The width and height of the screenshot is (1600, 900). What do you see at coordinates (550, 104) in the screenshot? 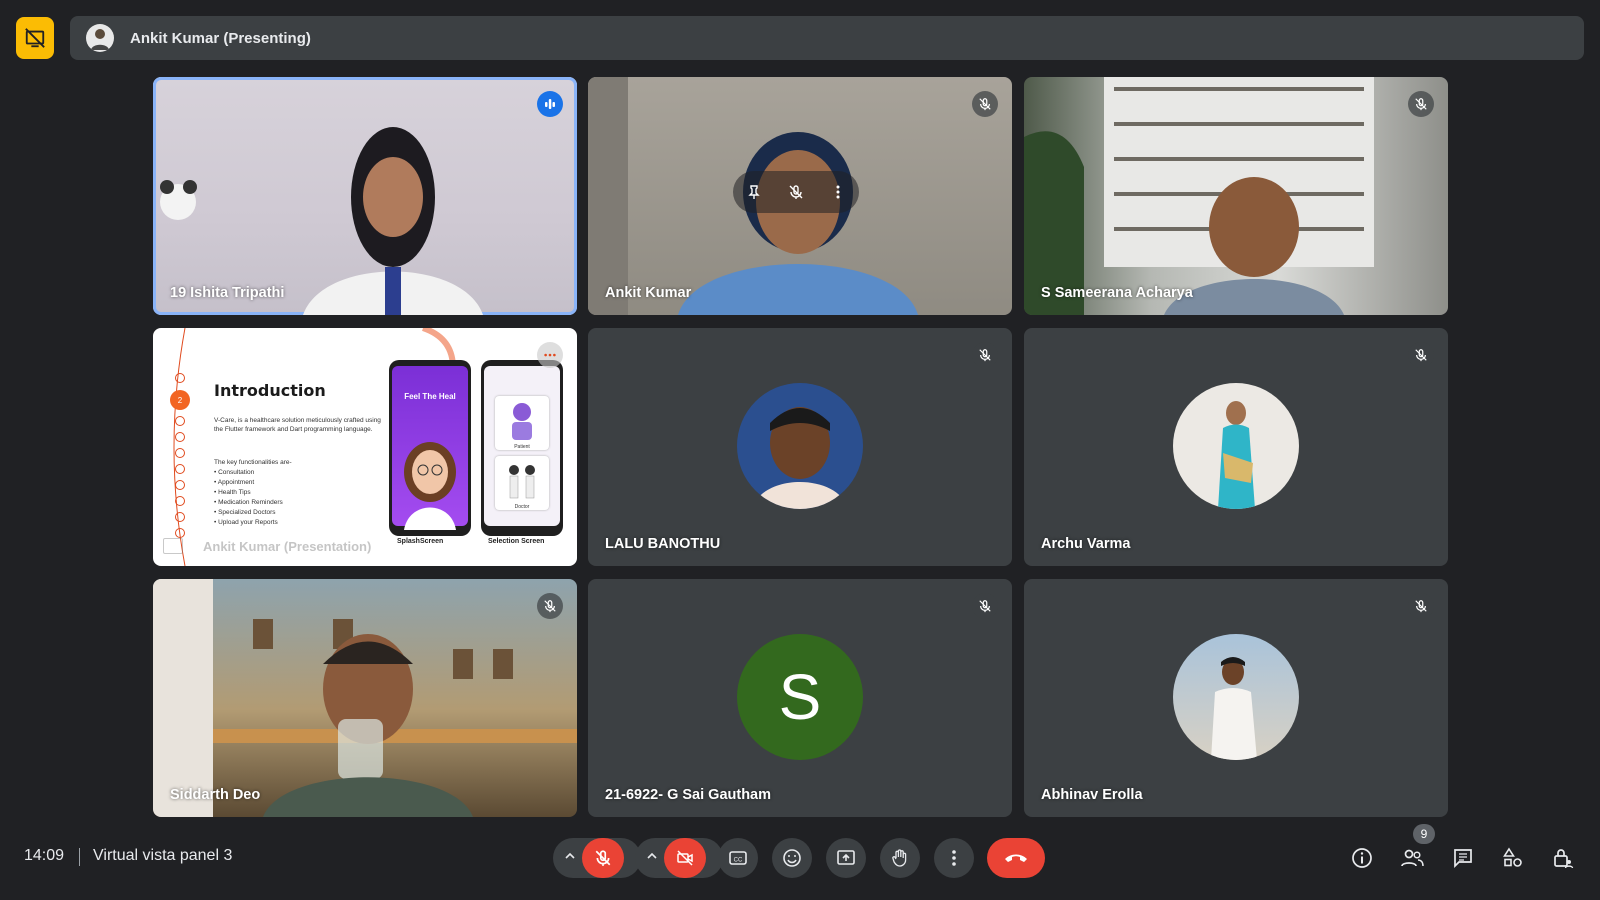
I see `speaking-indicator-icon` at bounding box center [550, 104].